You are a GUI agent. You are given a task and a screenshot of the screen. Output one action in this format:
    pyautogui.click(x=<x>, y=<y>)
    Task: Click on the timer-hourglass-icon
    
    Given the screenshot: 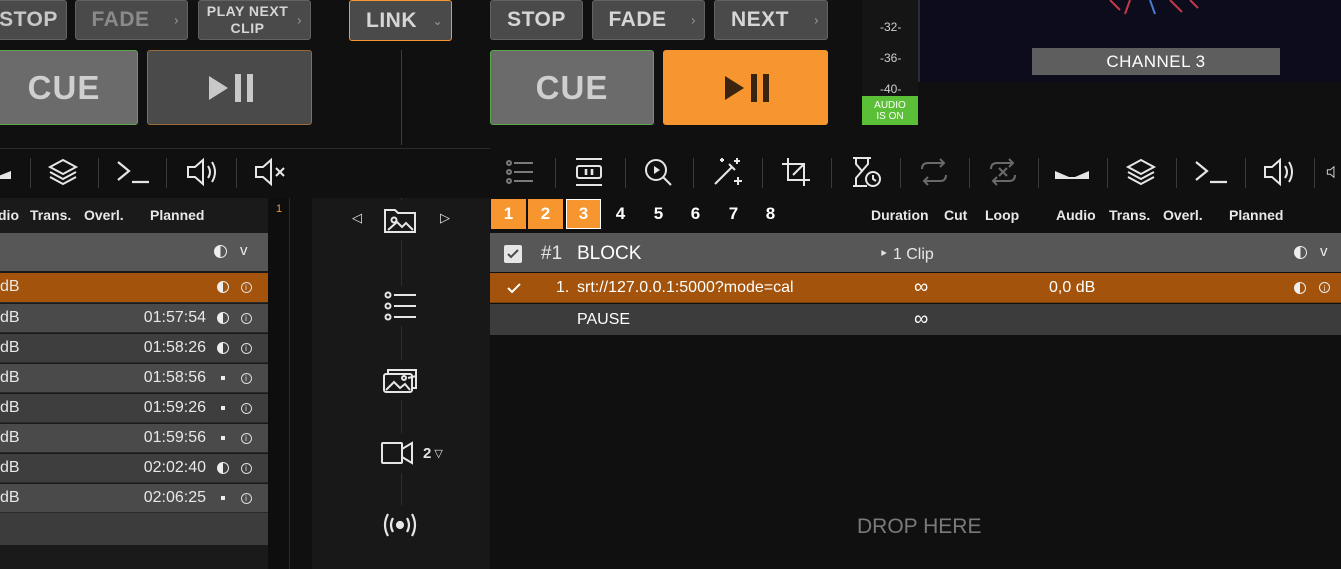 What is the action you would take?
    pyautogui.click(x=865, y=172)
    